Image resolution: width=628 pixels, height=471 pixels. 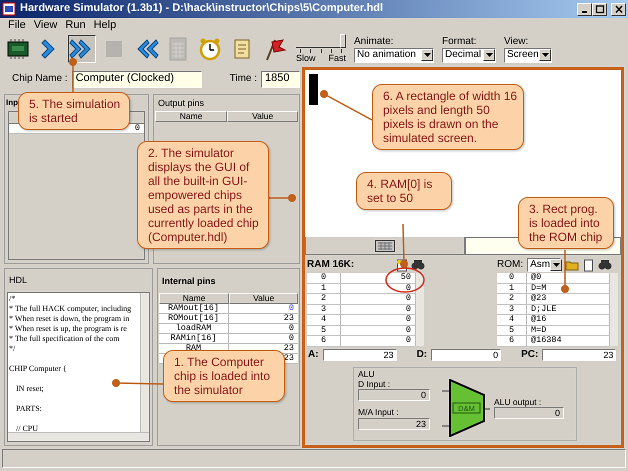 What do you see at coordinates (568, 320) in the screenshot?
I see `instruction-cell: @16` at bounding box center [568, 320].